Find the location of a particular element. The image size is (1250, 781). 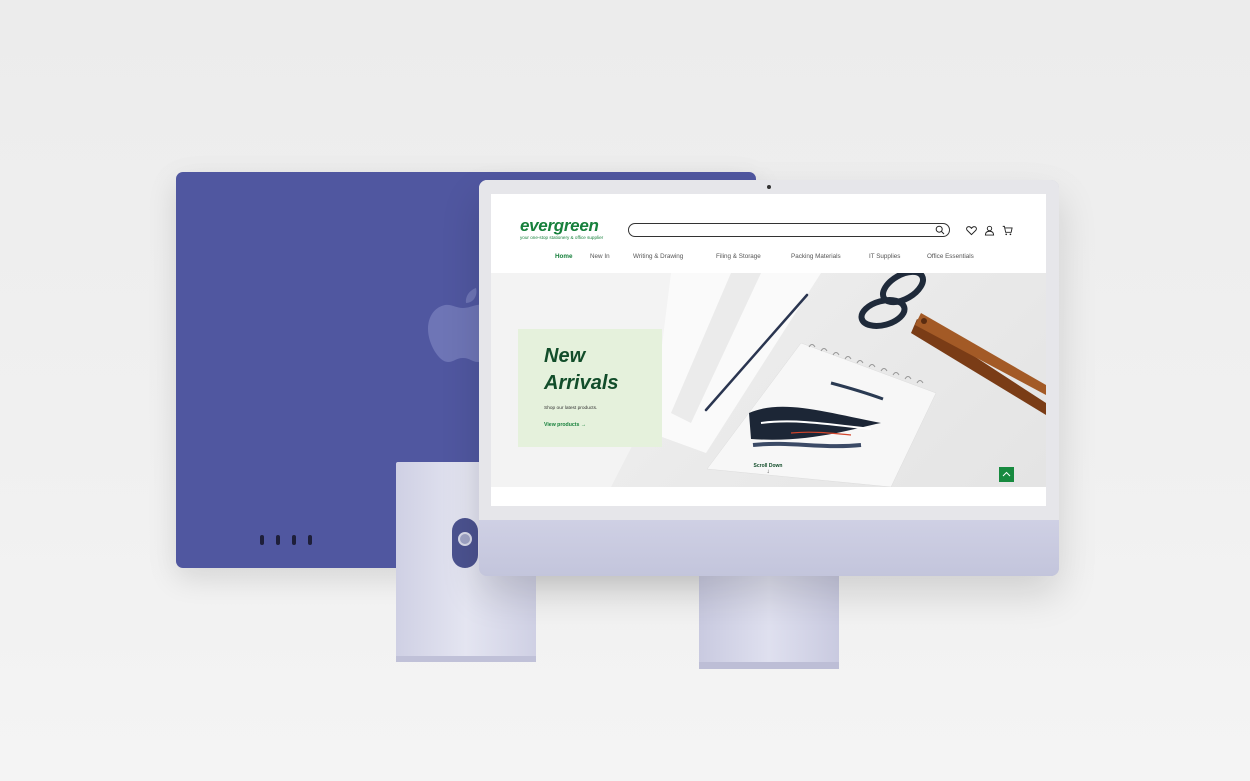

nav-it-supplies: IT Supplies is located at coordinates (884, 256).